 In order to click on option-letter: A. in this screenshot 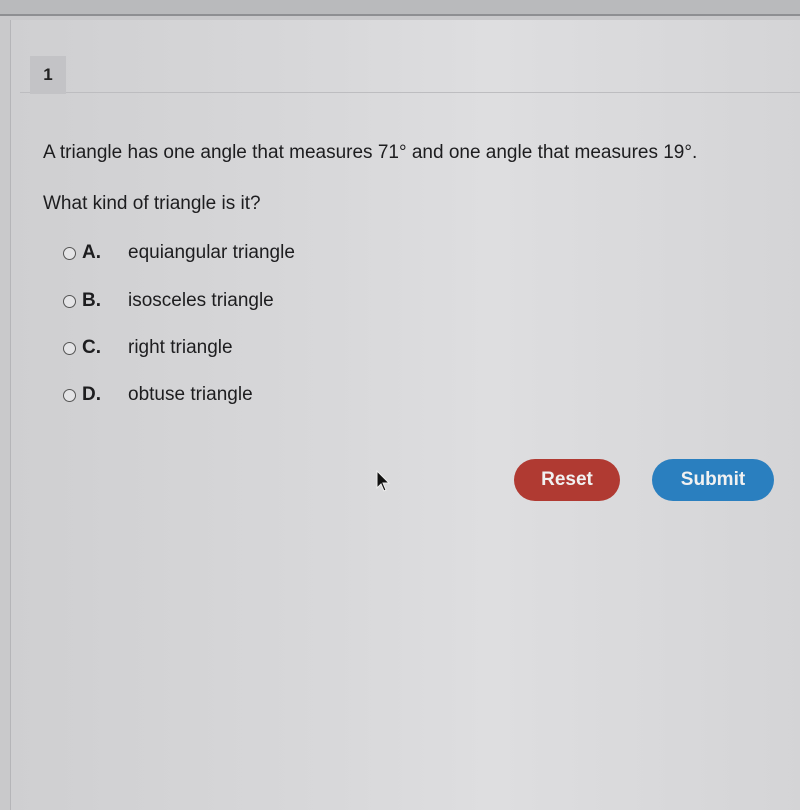, I will do `click(91, 252)`.